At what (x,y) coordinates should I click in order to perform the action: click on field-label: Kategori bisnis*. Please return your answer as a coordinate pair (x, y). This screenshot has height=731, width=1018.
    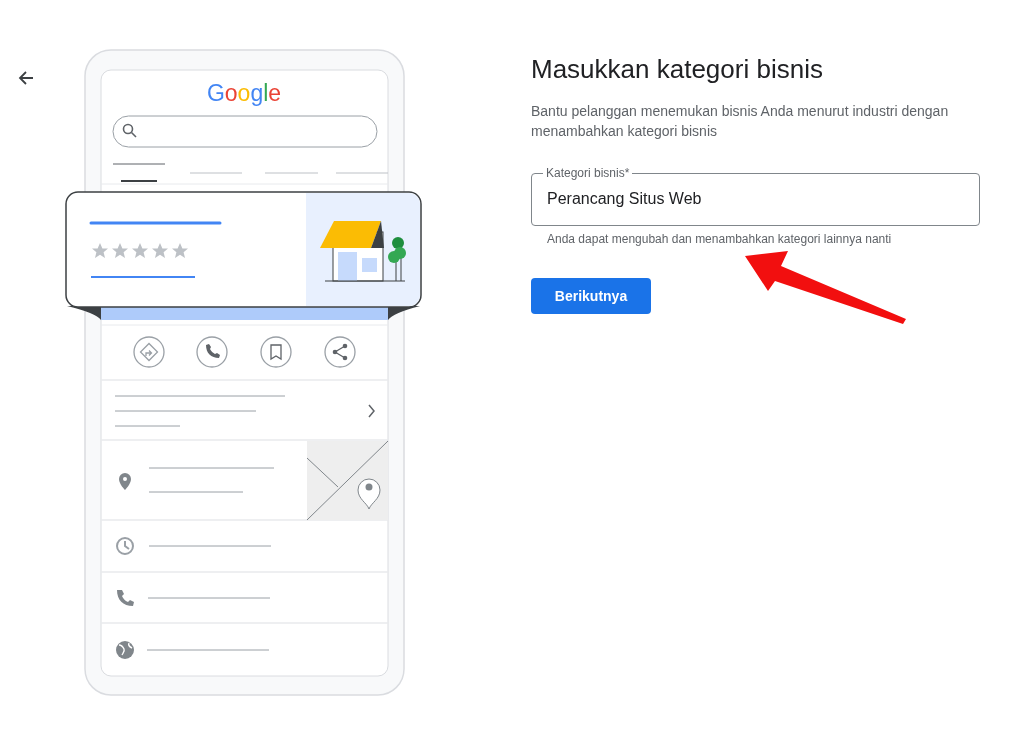
    Looking at the image, I should click on (588, 173).